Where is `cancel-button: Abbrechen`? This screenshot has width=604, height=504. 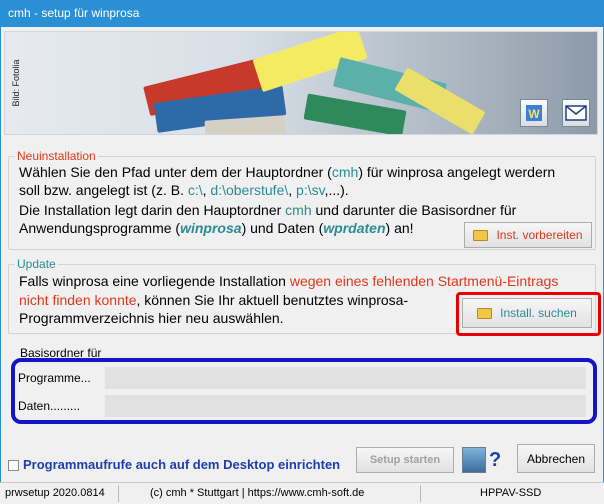
cancel-button: Abbrechen is located at coordinates (556, 458).